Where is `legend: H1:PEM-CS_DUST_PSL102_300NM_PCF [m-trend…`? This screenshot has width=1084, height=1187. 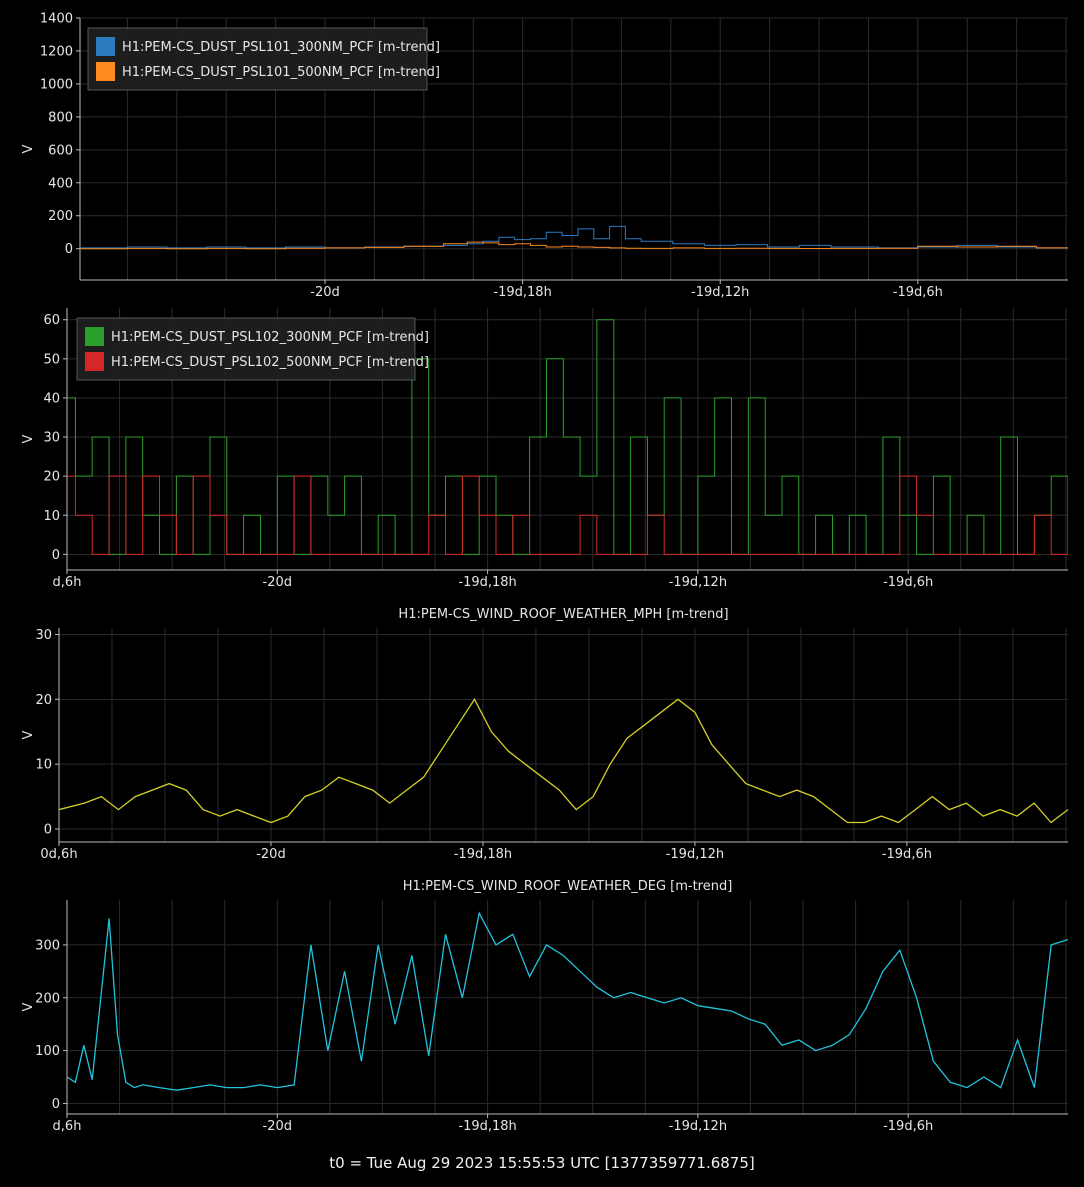 legend: H1:PEM-CS_DUST_PSL102_300NM_PCF [m-trend… is located at coordinates (252, 349).